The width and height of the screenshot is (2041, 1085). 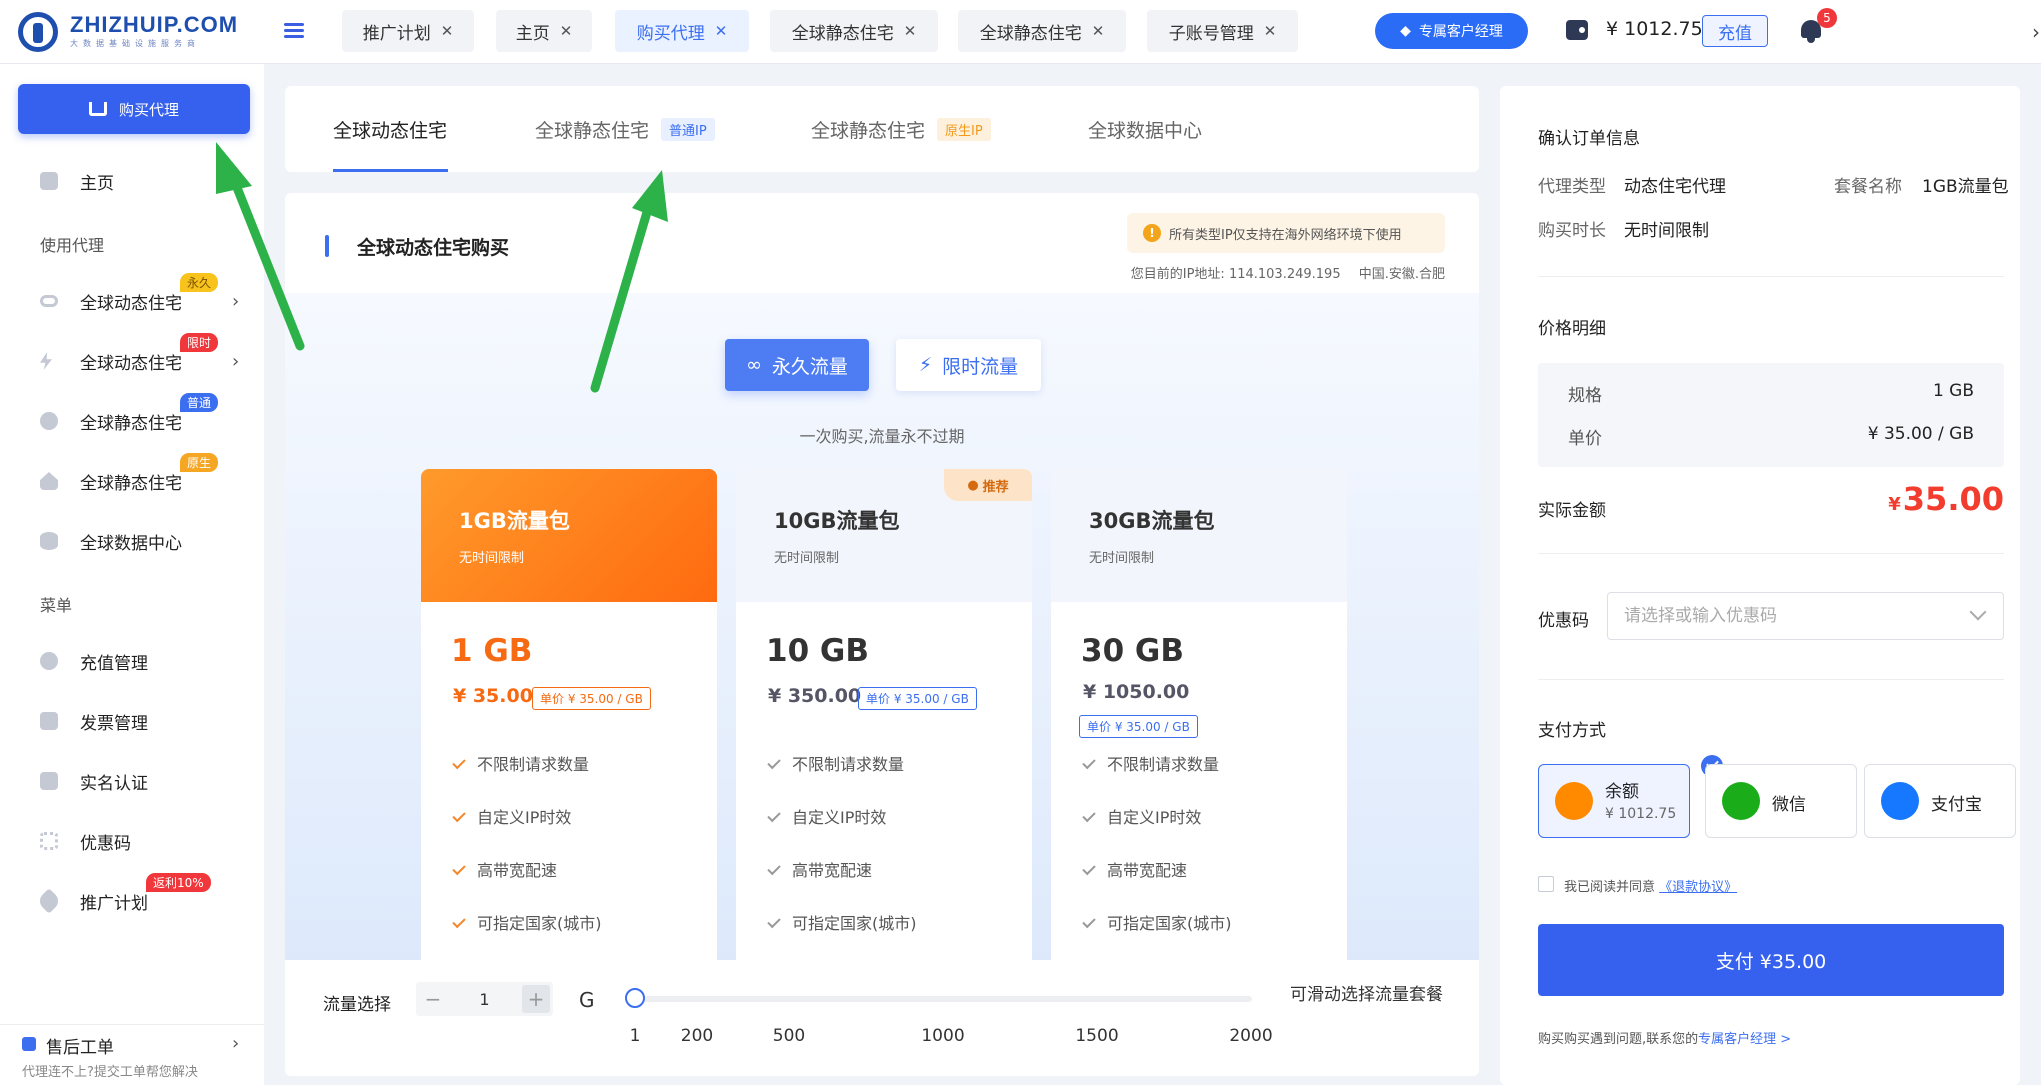 What do you see at coordinates (973, 485) in the screenshot?
I see `flame-icon: ●` at bounding box center [973, 485].